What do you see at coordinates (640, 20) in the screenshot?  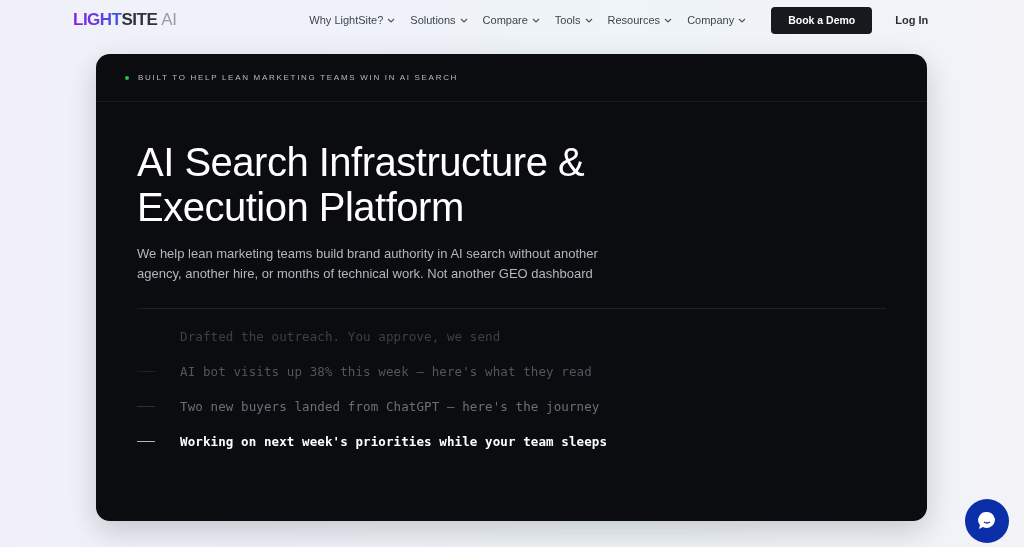 I see `nav-link: Resources` at bounding box center [640, 20].